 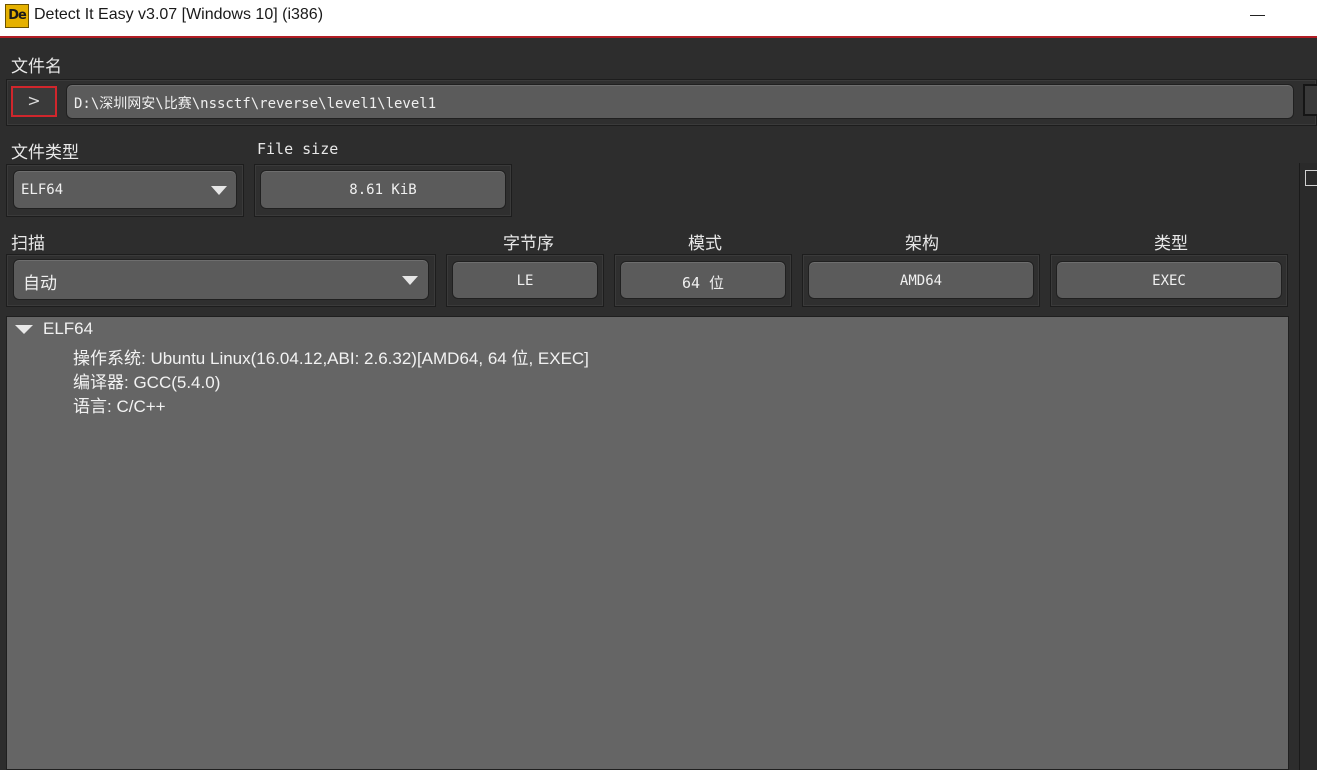 What do you see at coordinates (922, 243) in the screenshot?
I see `architecture-label: 架构` at bounding box center [922, 243].